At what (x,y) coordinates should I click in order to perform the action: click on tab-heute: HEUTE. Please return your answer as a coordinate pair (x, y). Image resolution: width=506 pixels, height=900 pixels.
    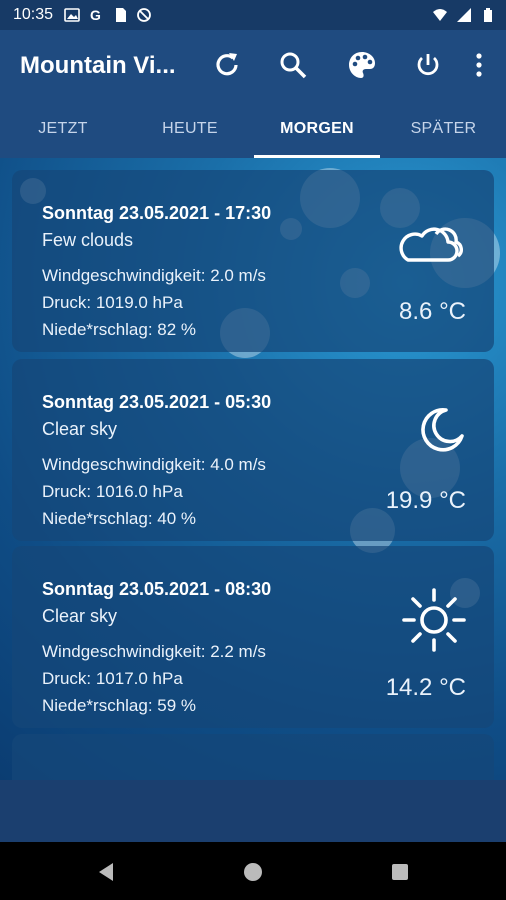
    Looking at the image, I should click on (190, 129).